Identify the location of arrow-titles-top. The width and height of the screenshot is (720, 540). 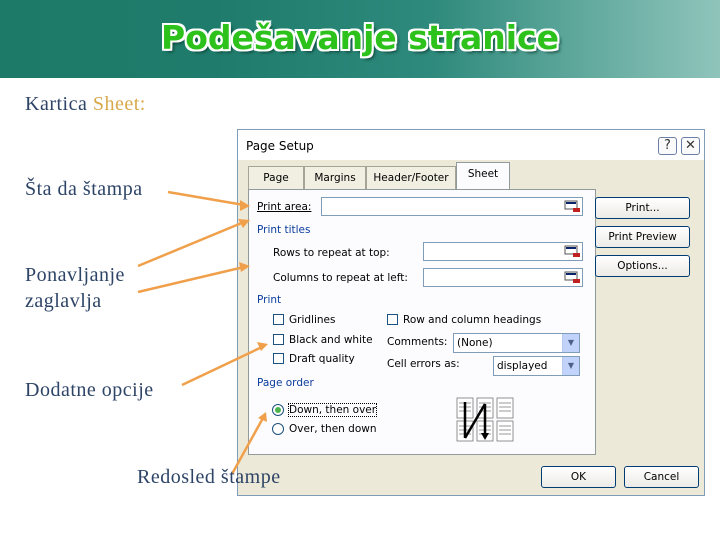
(191, 244).